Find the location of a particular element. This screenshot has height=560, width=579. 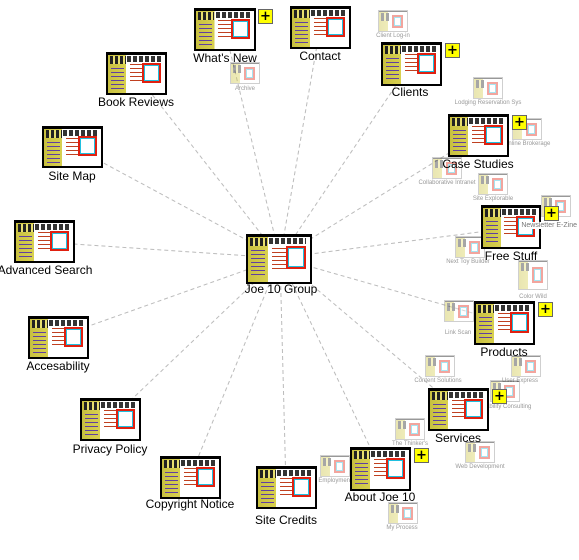

page-label: Book Reviews is located at coordinates (136, 102).